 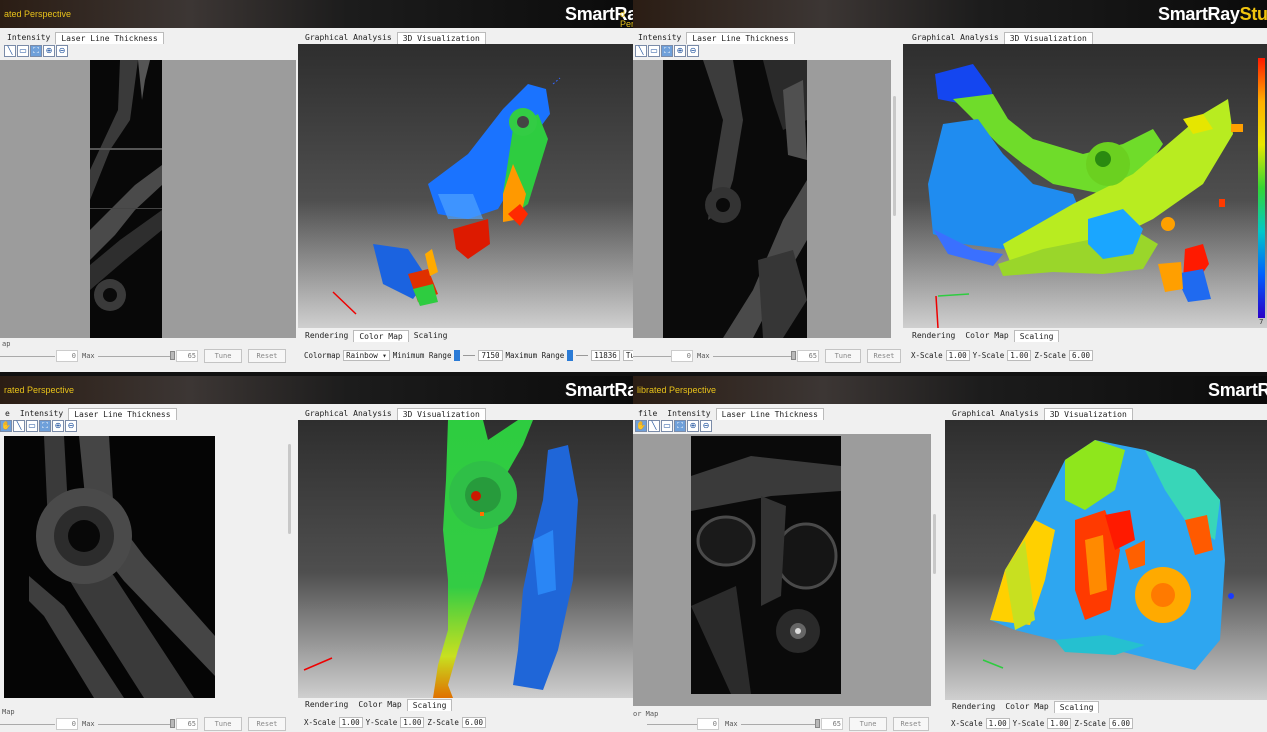 What do you see at coordinates (490, 355) in the screenshot?
I see `min-range-value: 7150` at bounding box center [490, 355].